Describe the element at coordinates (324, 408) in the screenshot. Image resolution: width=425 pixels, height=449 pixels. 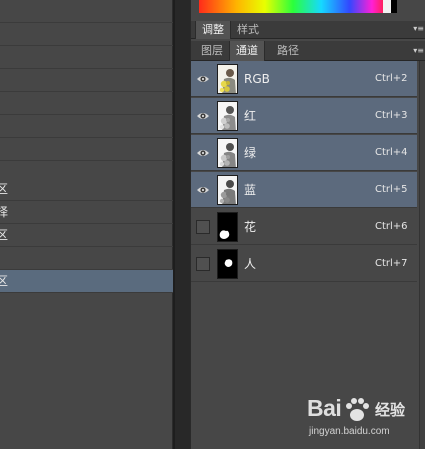
I see `watermark-logo: Bai` at that location.